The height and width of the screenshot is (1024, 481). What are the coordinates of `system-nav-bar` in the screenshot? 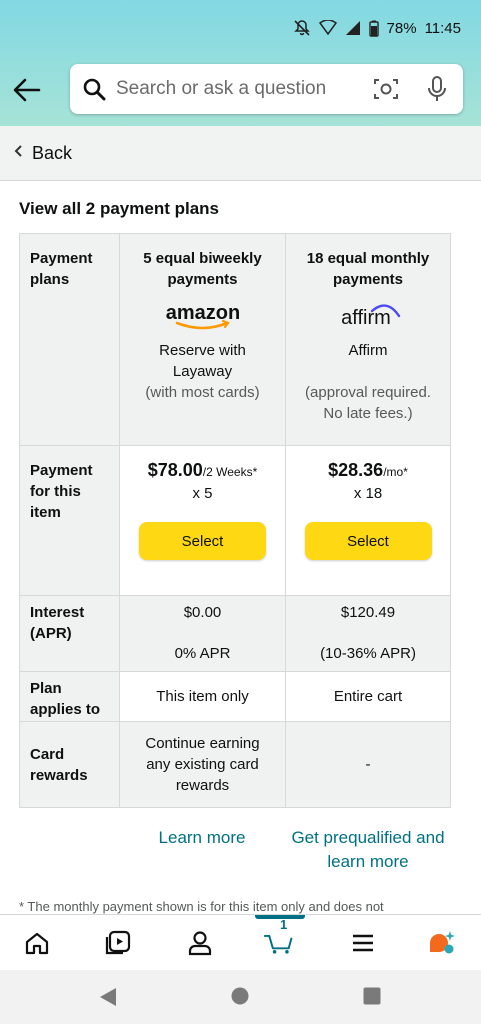 It's located at (240, 997).